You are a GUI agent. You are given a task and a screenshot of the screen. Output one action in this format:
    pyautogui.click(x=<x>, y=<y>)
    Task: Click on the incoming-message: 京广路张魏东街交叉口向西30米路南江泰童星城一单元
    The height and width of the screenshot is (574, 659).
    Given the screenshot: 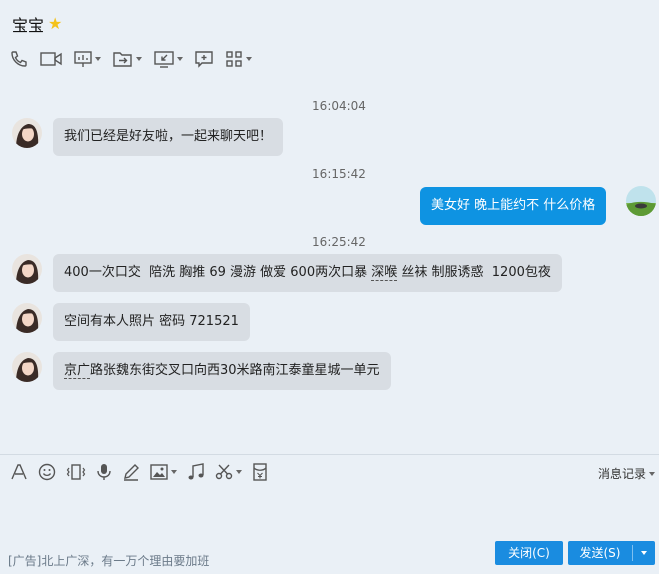 What is the action you would take?
    pyautogui.click(x=222, y=371)
    